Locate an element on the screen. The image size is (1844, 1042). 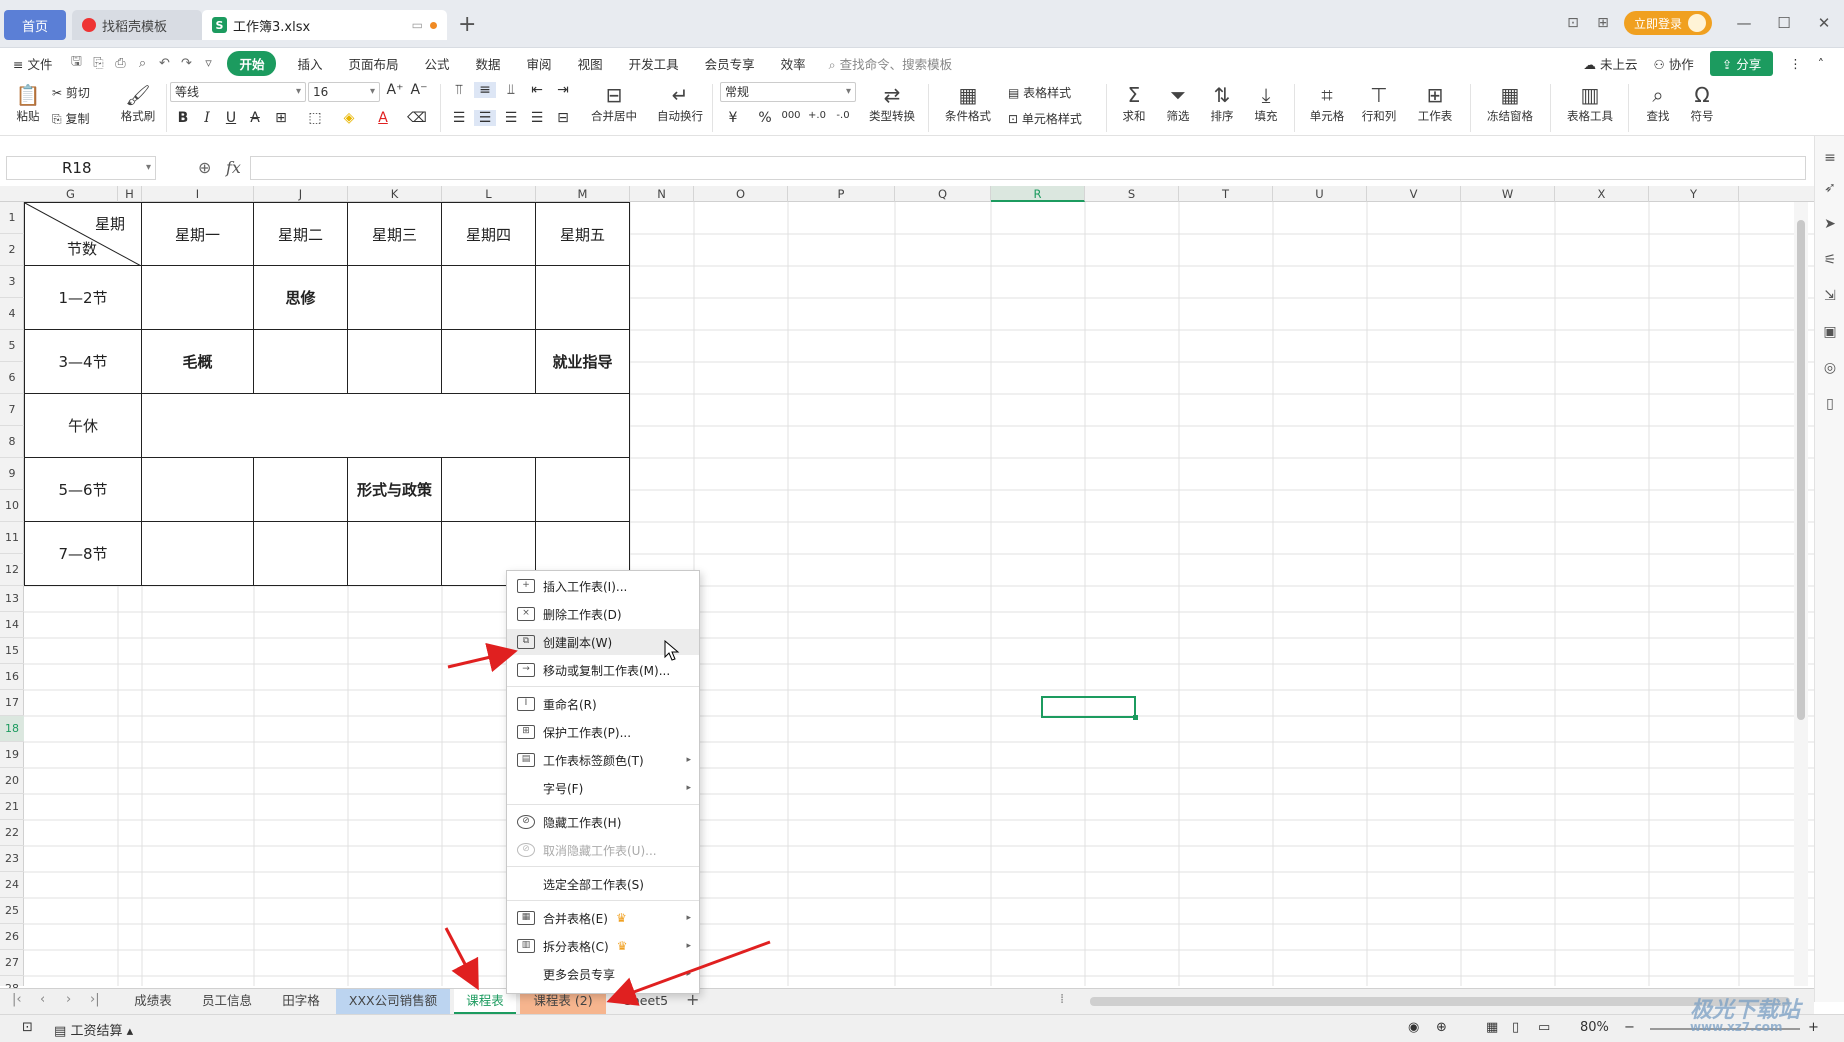
column-header-g: G is located at coordinates (71, 194).